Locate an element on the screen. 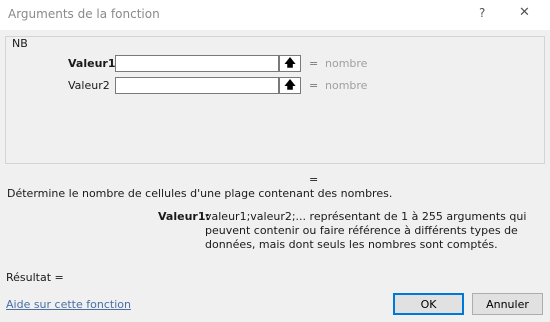 The height and width of the screenshot is (322, 550). help-link: Aide sur cette fonction is located at coordinates (68, 304).